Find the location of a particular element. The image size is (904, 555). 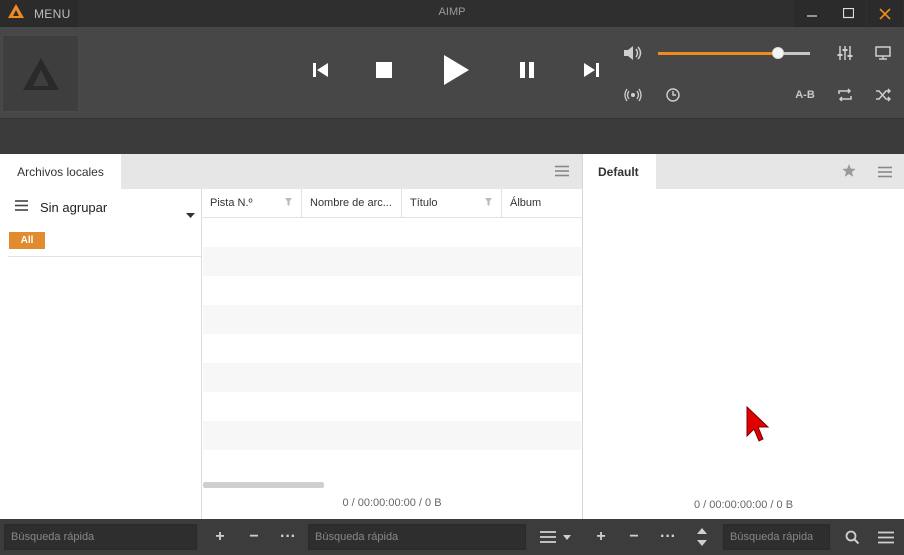

playlist-status: 0 / 00:00:00:00 / 0 B is located at coordinates (743, 505).